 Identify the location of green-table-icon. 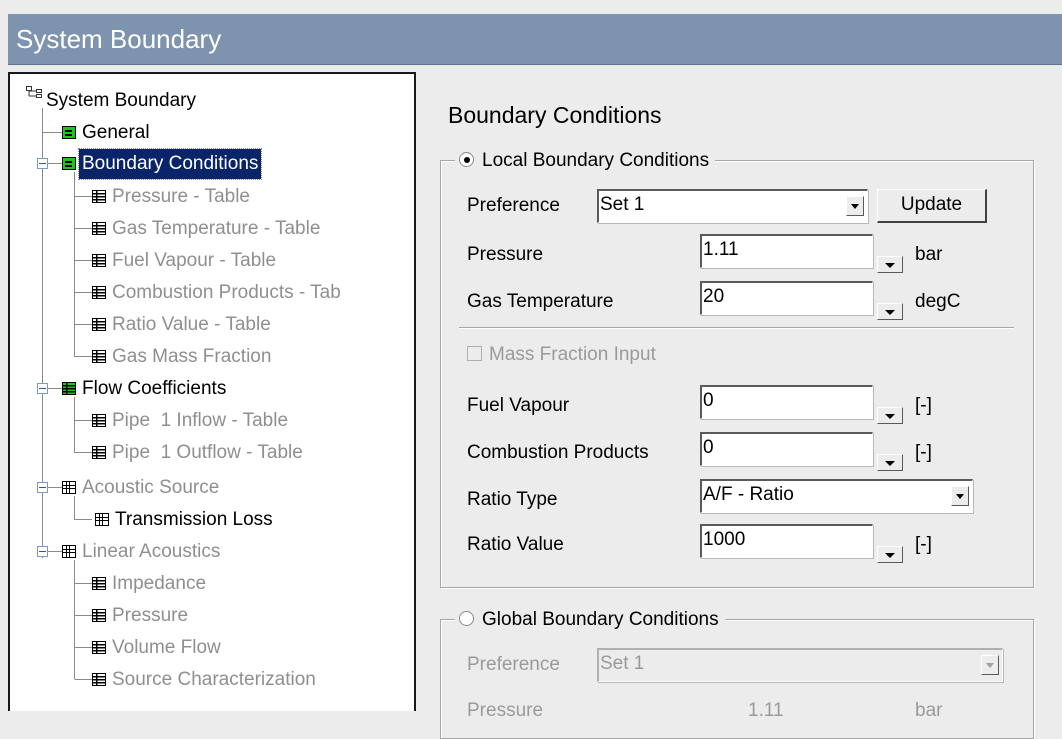
(69, 388).